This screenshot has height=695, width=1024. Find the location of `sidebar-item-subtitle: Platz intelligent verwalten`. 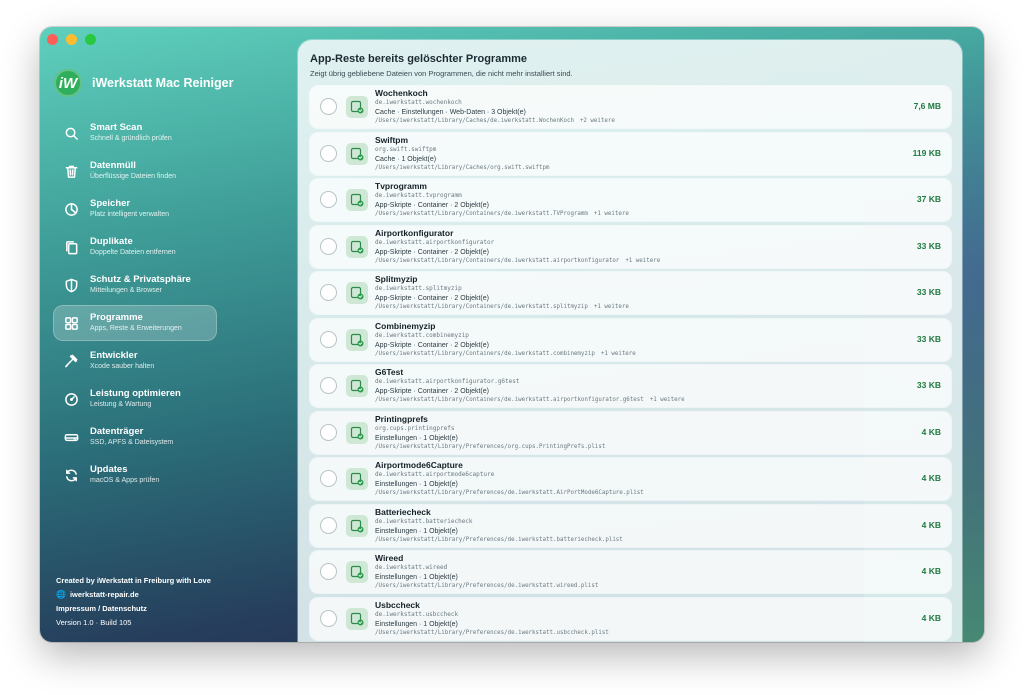

sidebar-item-subtitle: Platz intelligent verwalten is located at coordinates (129, 214).